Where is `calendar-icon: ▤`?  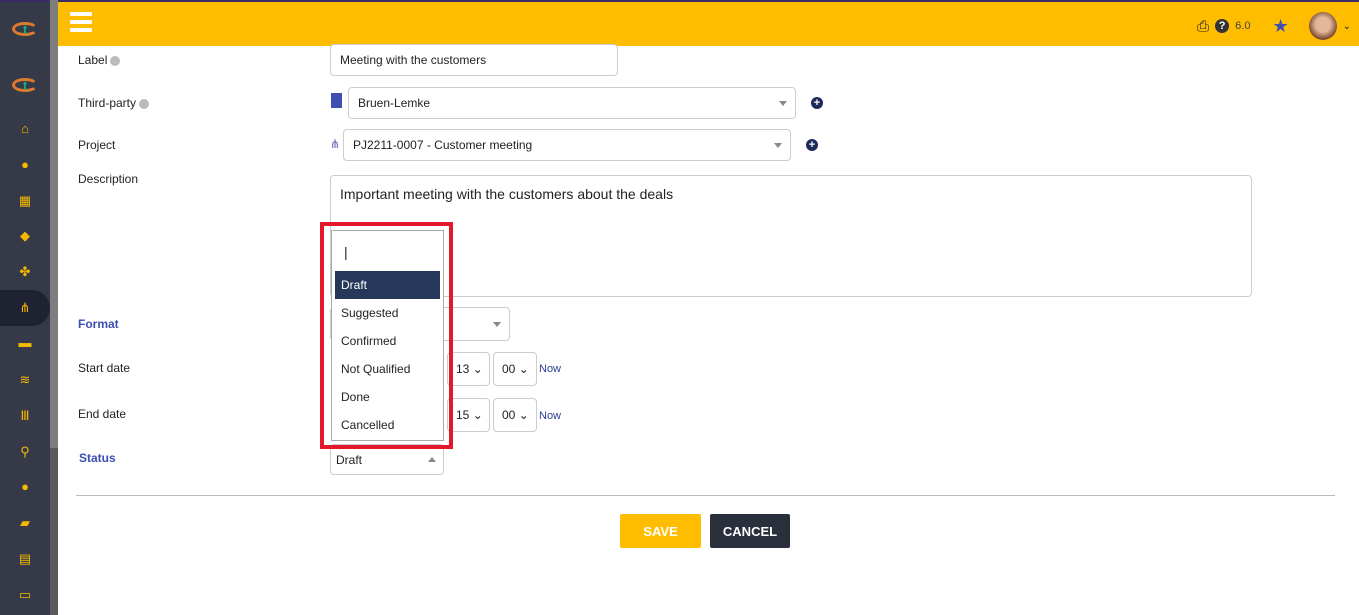 calendar-icon: ▤ is located at coordinates (25, 559).